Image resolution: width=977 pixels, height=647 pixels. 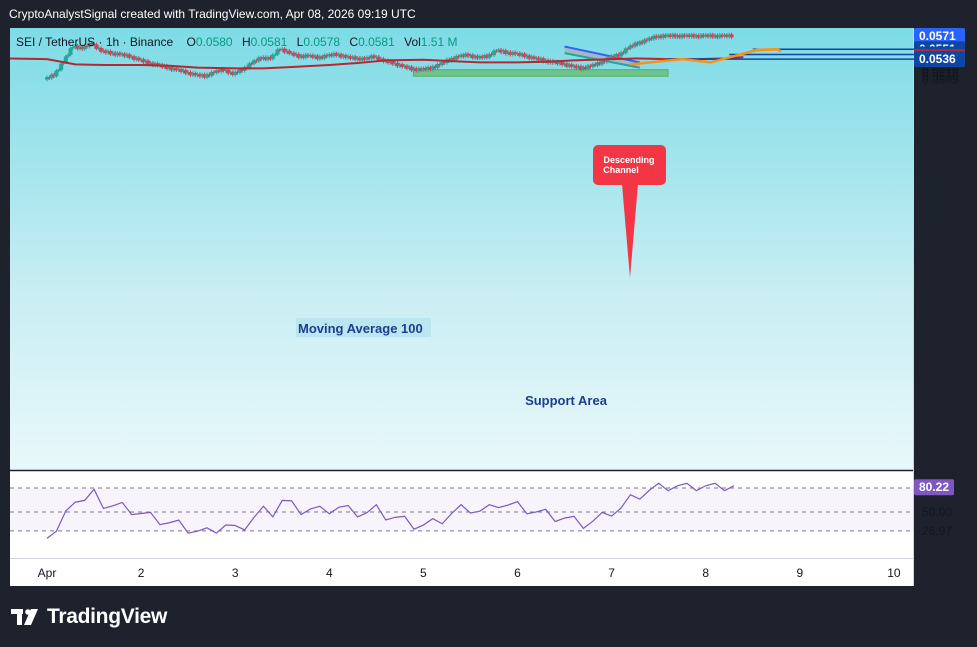 What do you see at coordinates (95, 42) in the screenshot?
I see `legend-symbol: SEI / TetherUS · 1h · Binance` at bounding box center [95, 42].